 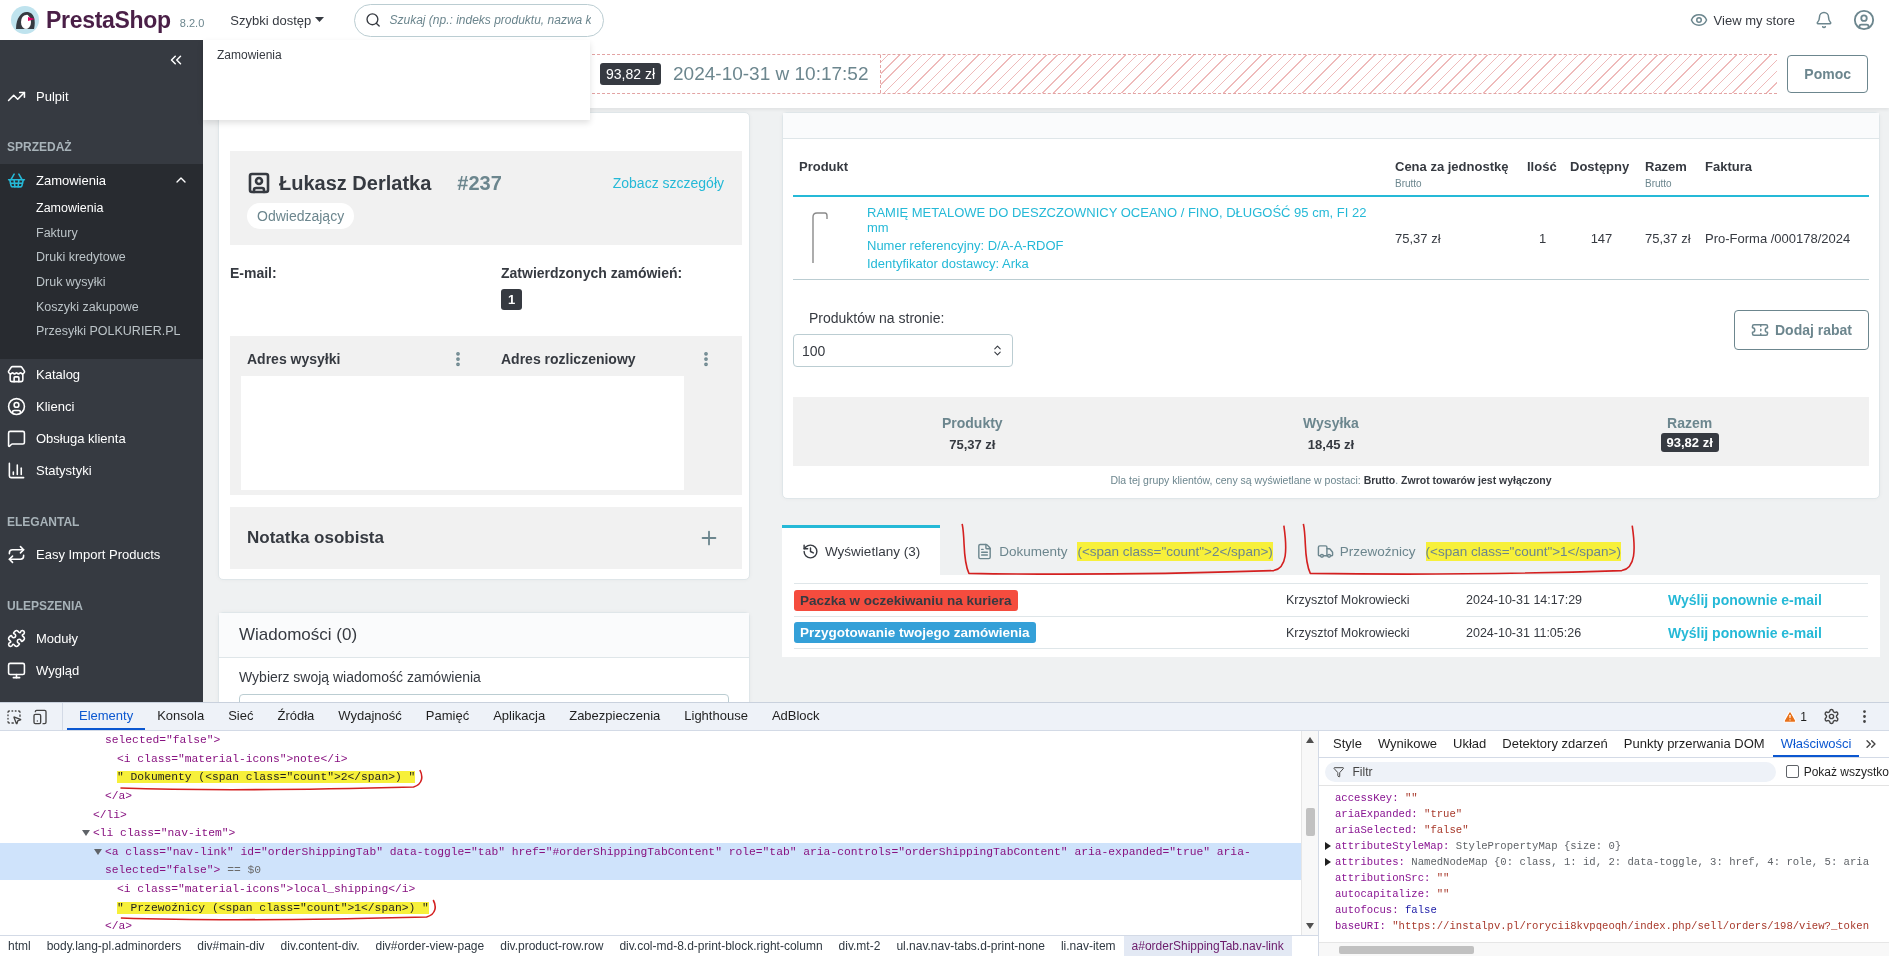 What do you see at coordinates (101, 406) in the screenshot?
I see `sidebar-item: Klienci` at bounding box center [101, 406].